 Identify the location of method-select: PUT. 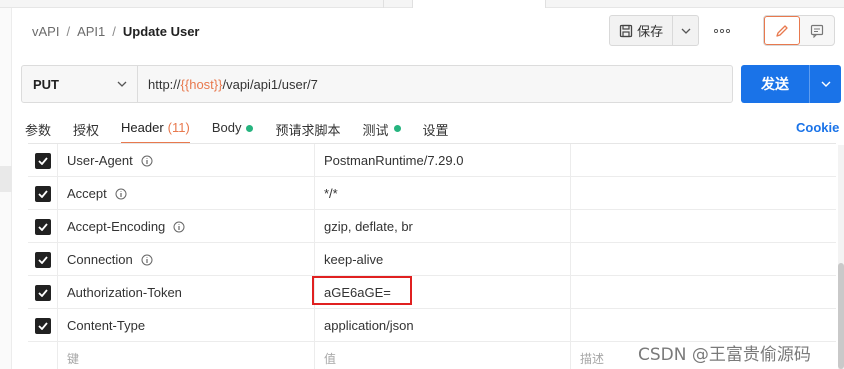
(80, 84).